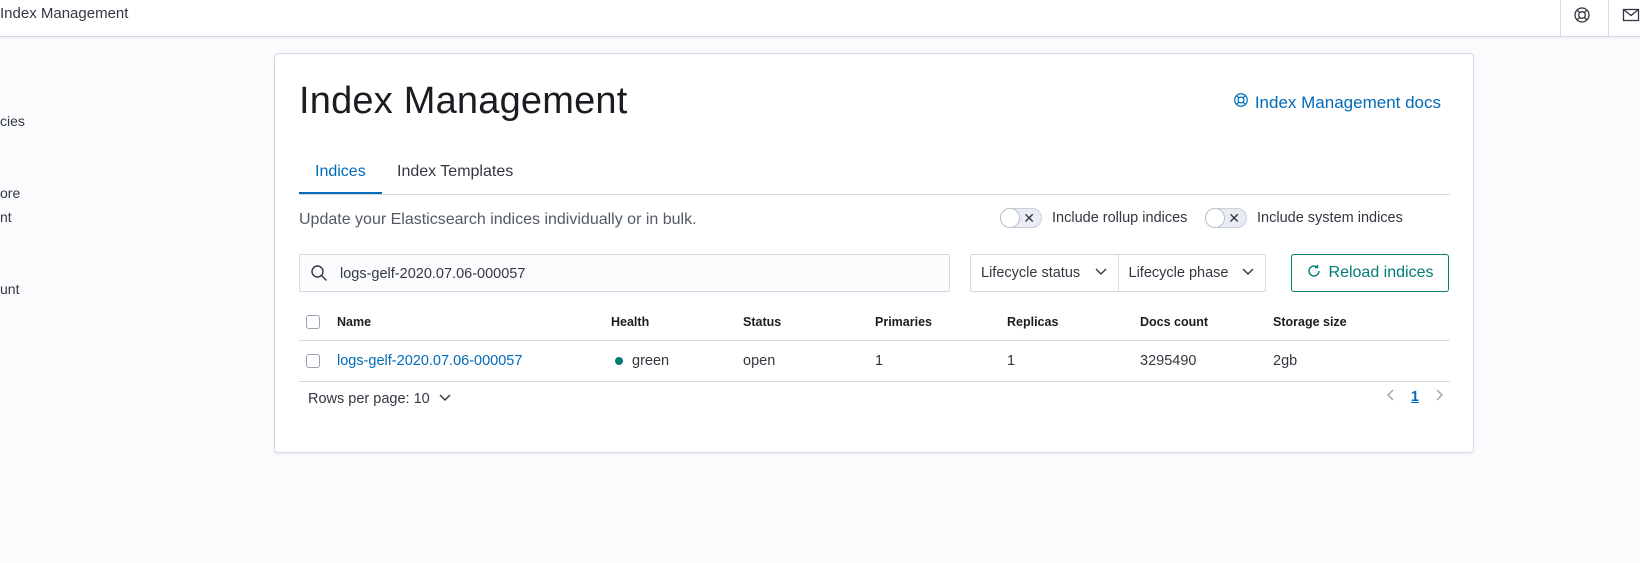  I want to click on primaries-cell: 1, so click(879, 361).